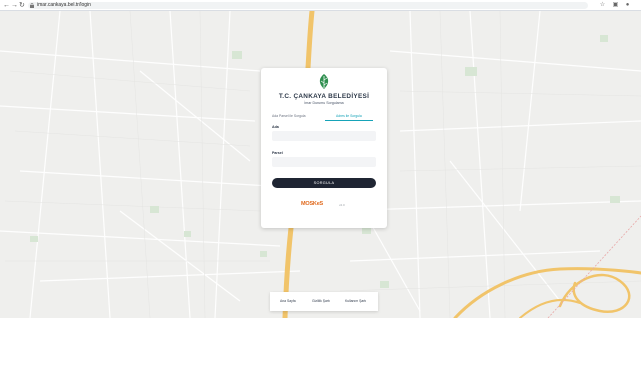  Describe the element at coordinates (289, 116) in the screenshot. I see `tab-ada-parsel: Ada Parsel ile Sorgula` at that location.